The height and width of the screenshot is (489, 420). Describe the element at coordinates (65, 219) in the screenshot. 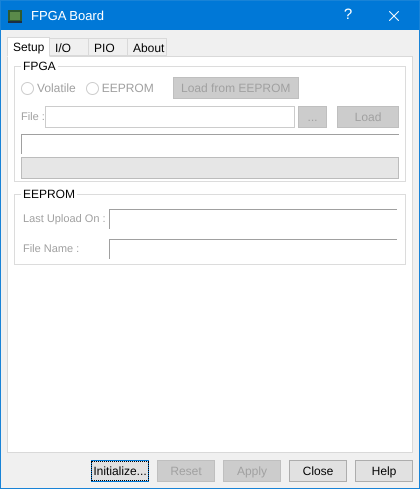

I see `field-label: Last Upload On :` at that location.